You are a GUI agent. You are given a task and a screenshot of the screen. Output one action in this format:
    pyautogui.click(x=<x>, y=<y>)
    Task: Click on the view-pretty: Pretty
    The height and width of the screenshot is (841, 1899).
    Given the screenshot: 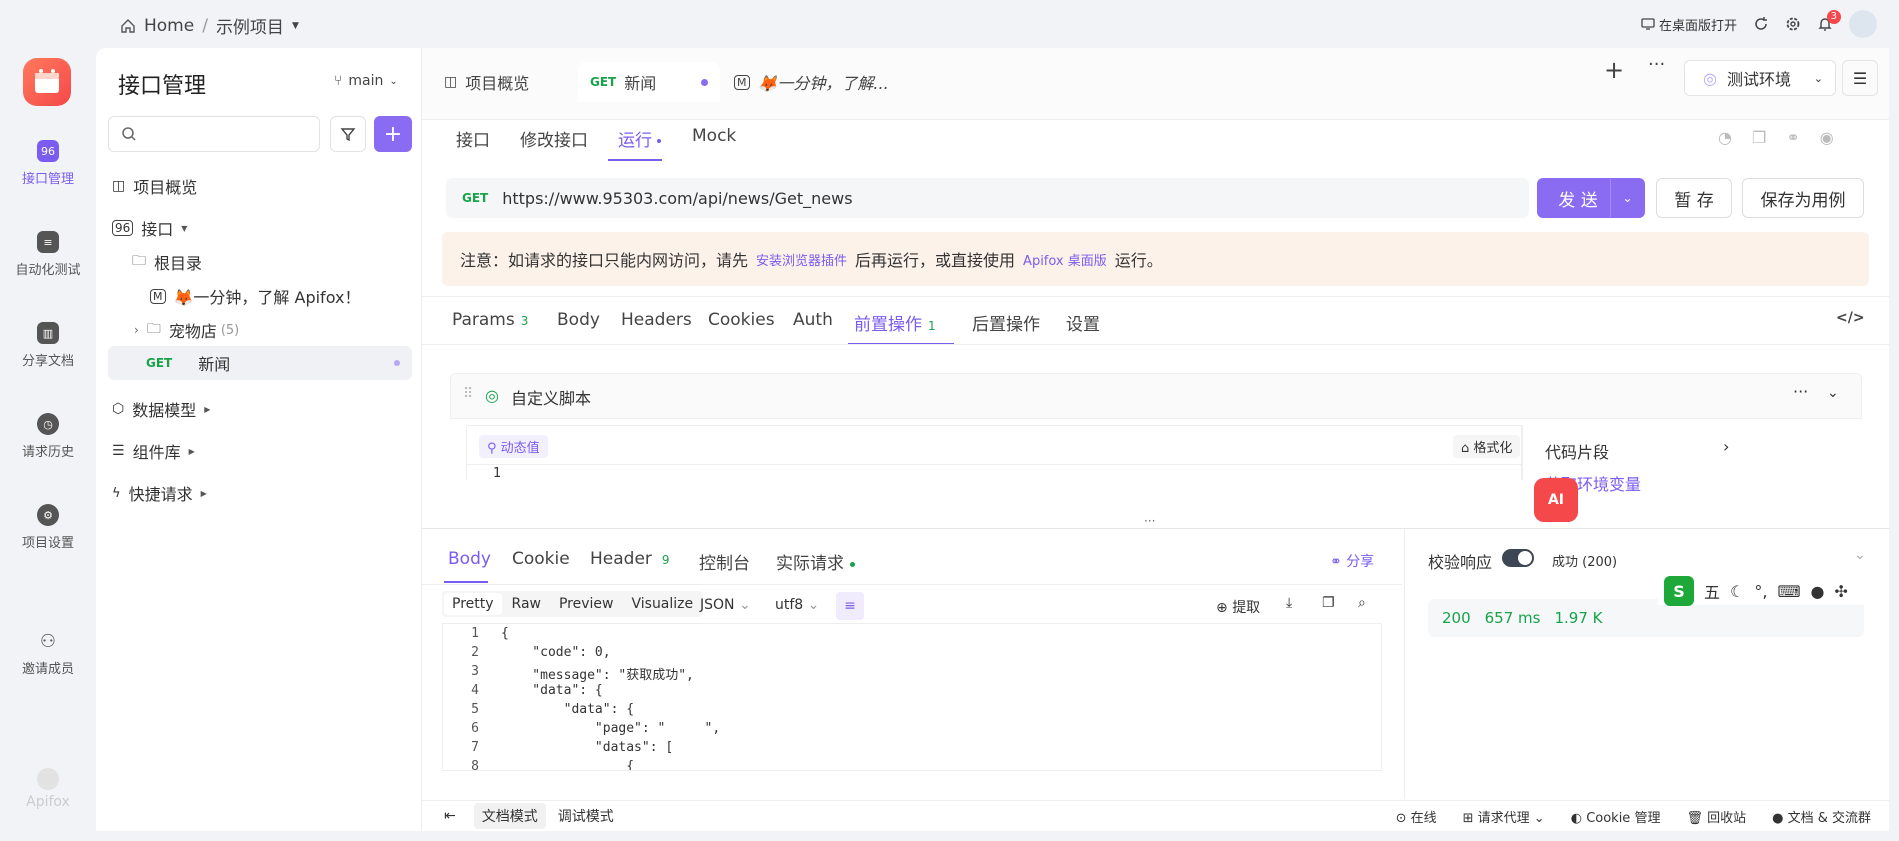 What is the action you would take?
    pyautogui.click(x=473, y=604)
    